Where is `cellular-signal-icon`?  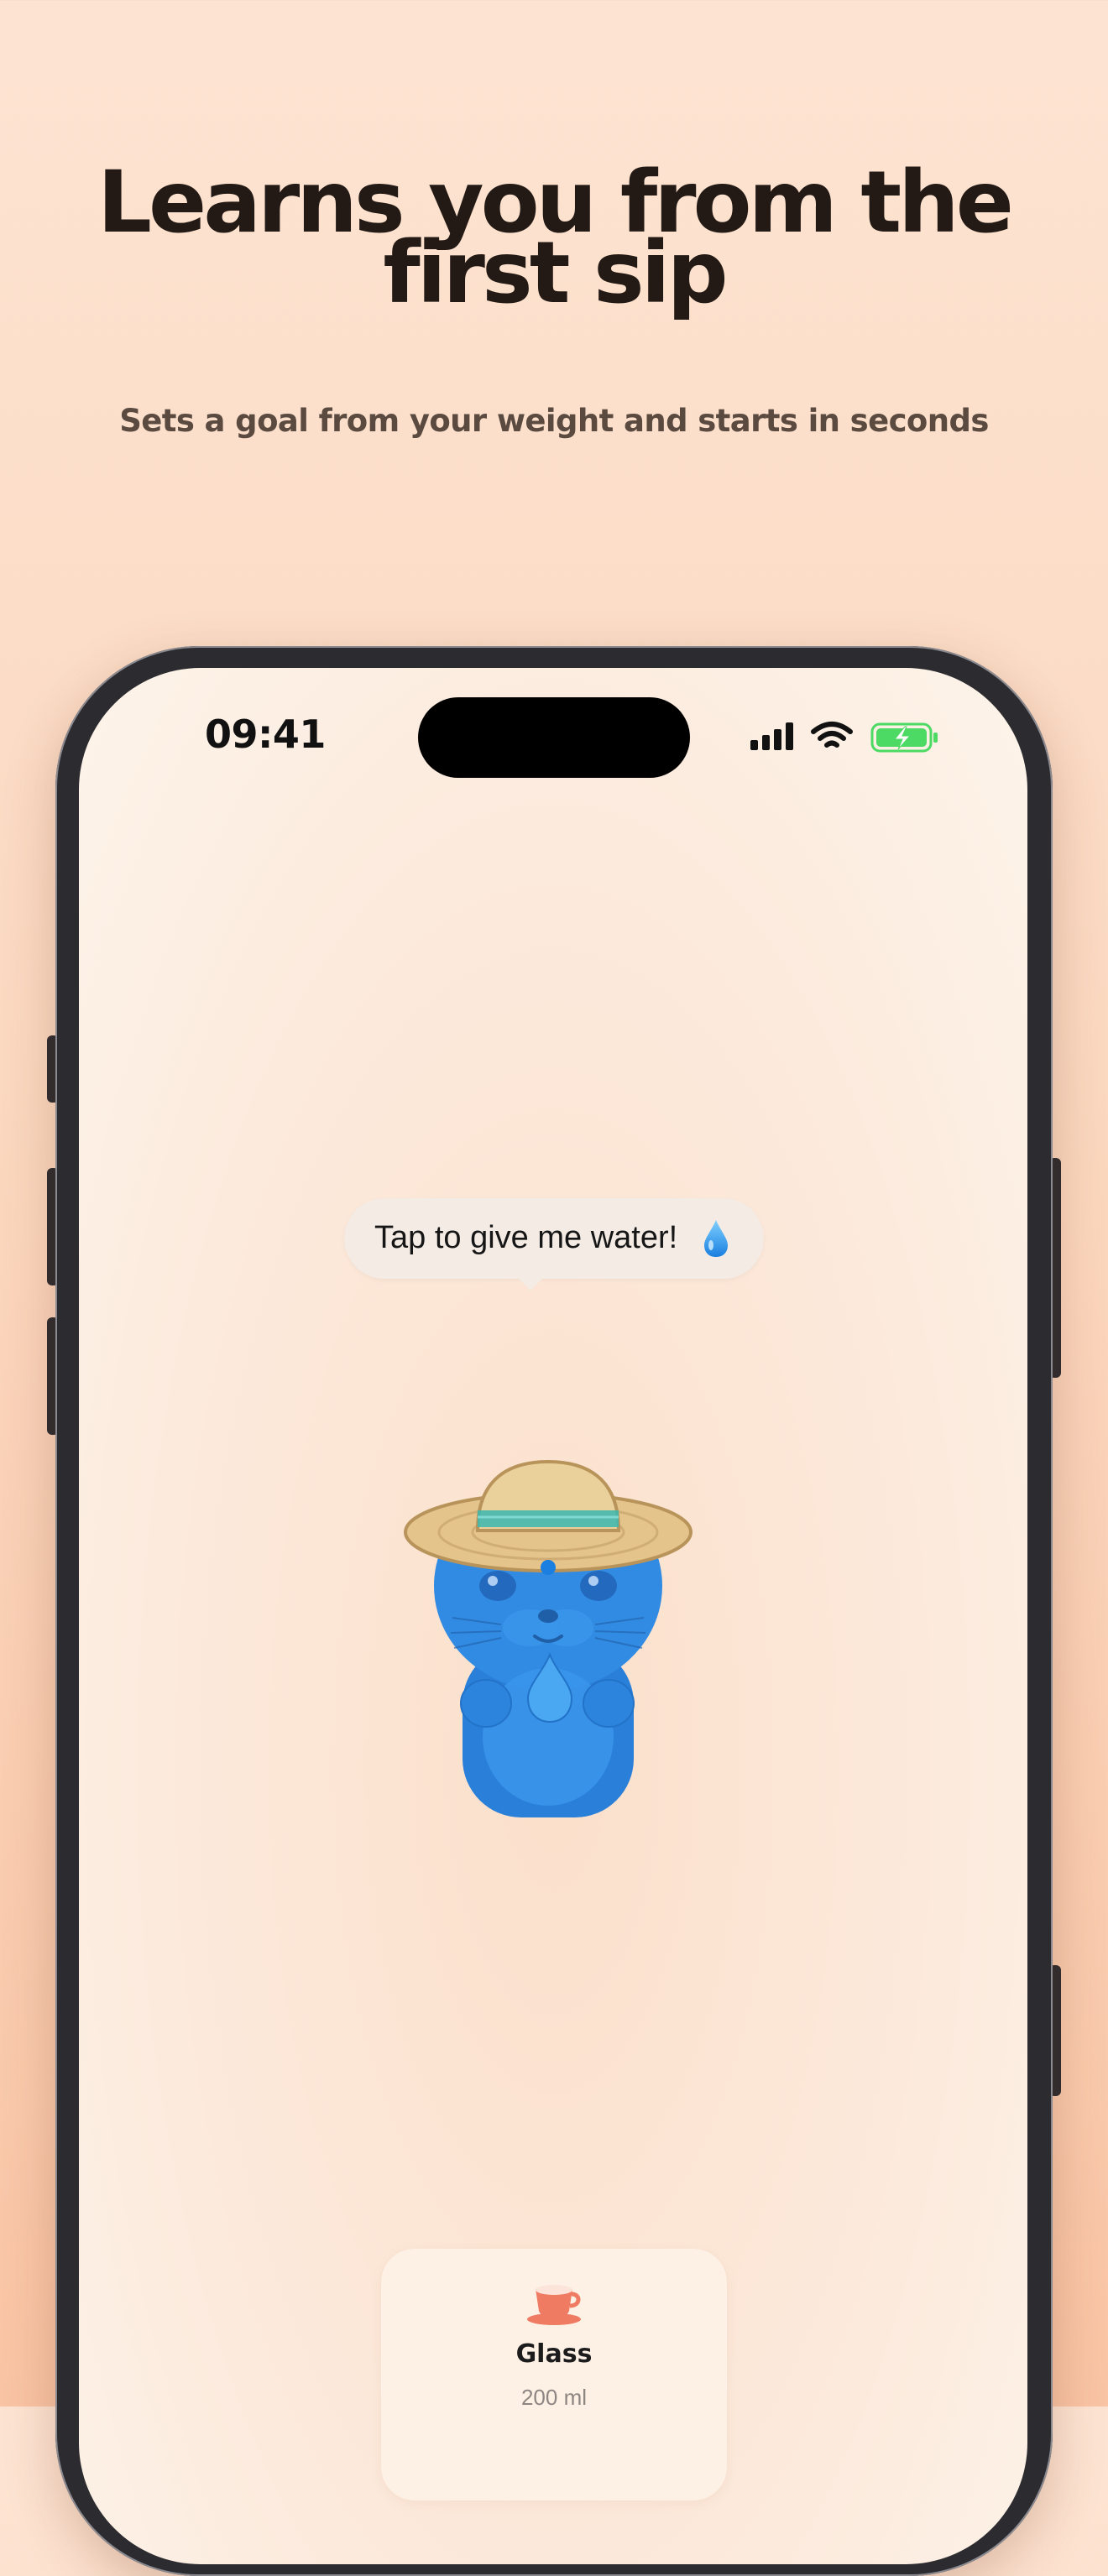 cellular-signal-icon is located at coordinates (771, 736).